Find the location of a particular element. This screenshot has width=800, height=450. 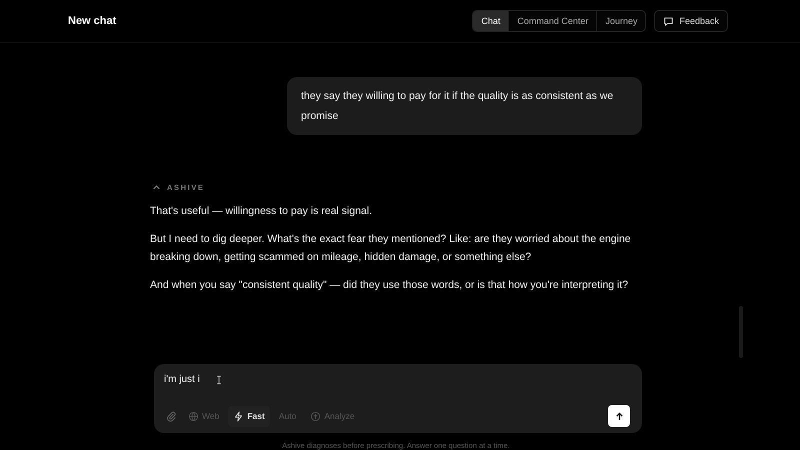

globe-icon is located at coordinates (193, 416).